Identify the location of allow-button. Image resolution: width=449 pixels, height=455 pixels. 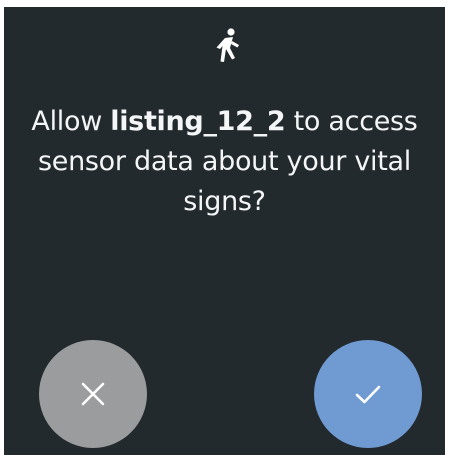
(368, 394).